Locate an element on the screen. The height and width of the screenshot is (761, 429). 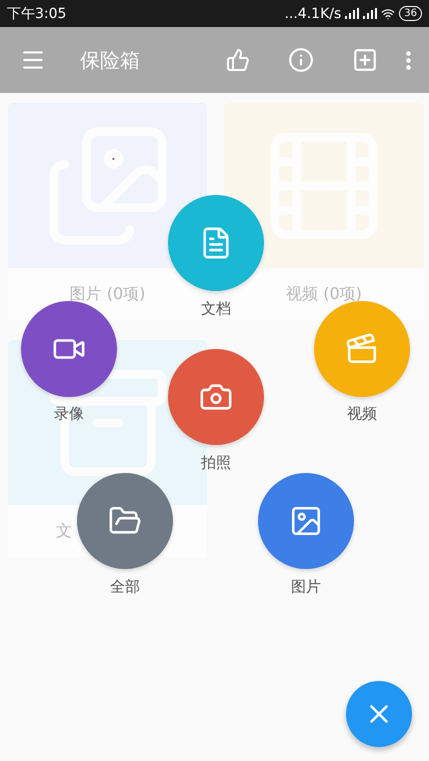
menu-action-label: 全部 is located at coordinates (125, 587).